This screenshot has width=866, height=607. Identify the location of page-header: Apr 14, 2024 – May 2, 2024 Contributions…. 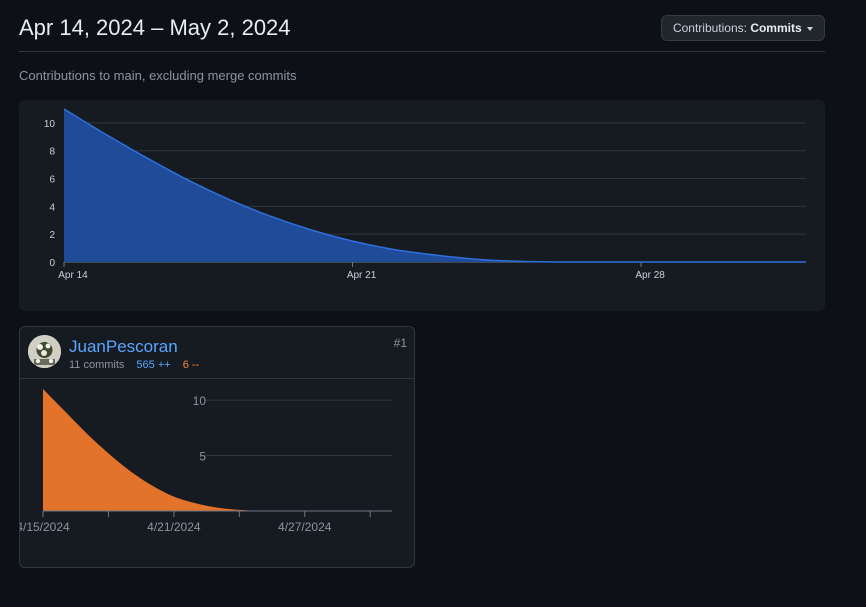
(422, 26).